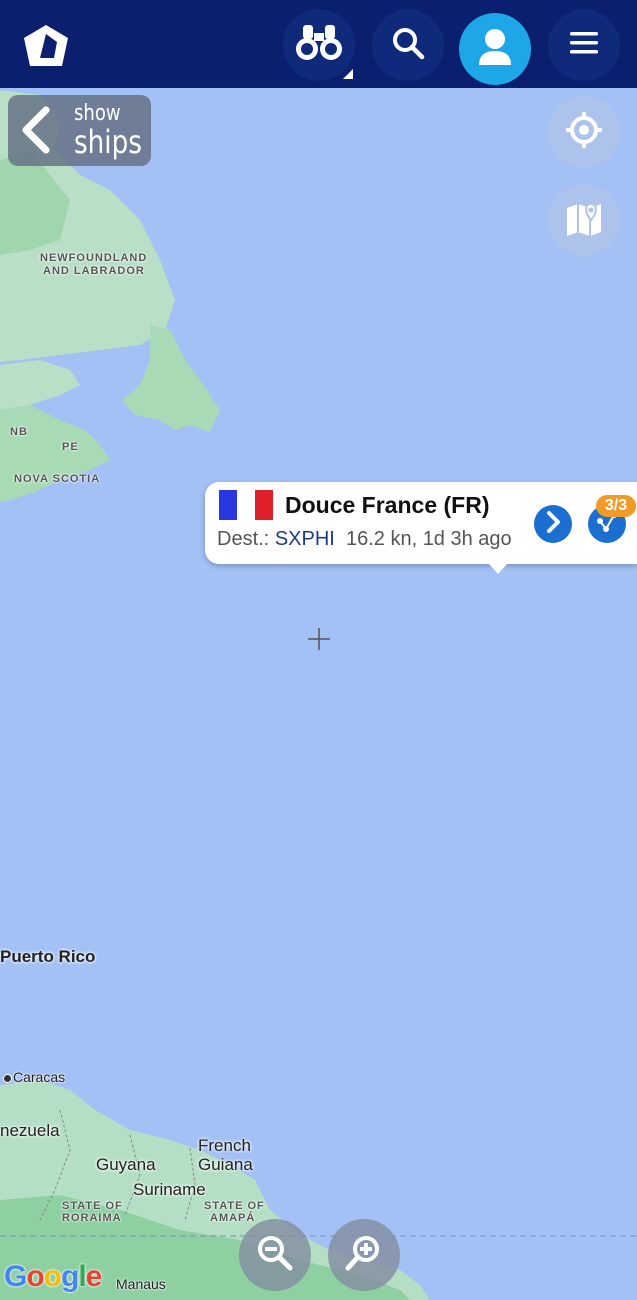  I want to click on logo-pentagon-icon, so click(46, 46).